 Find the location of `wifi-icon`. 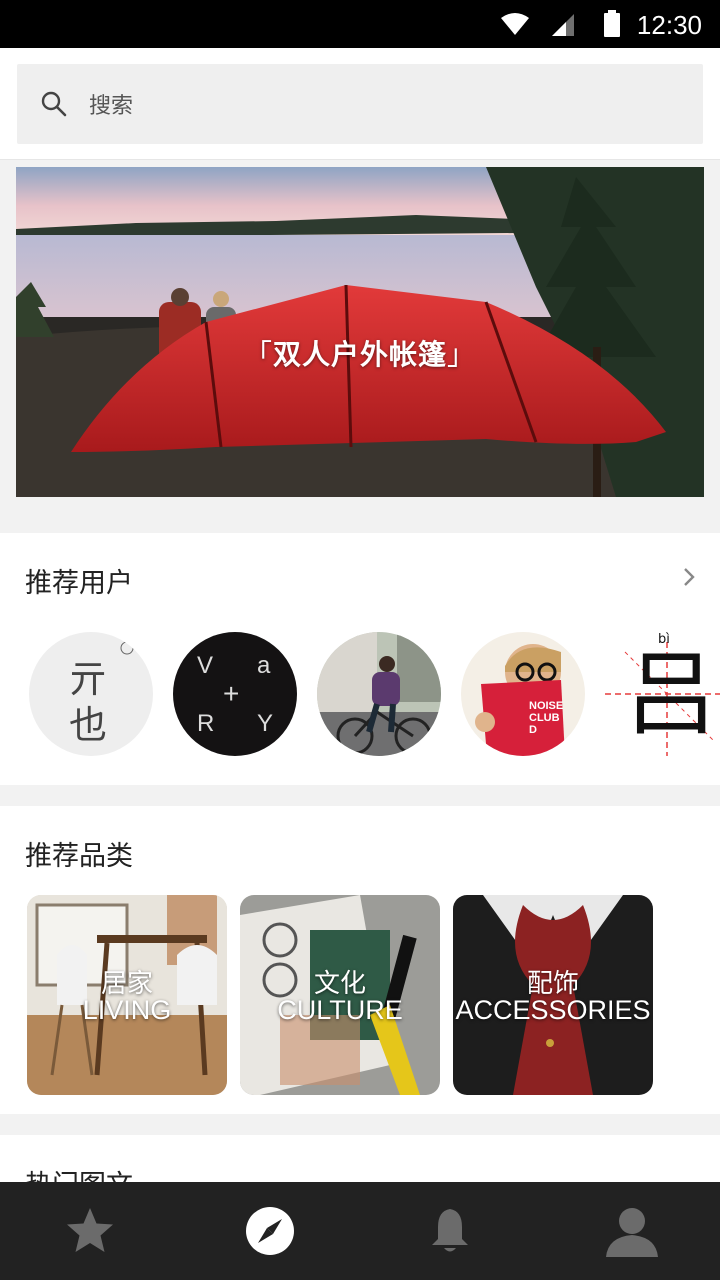

wifi-icon is located at coordinates (515, 24).